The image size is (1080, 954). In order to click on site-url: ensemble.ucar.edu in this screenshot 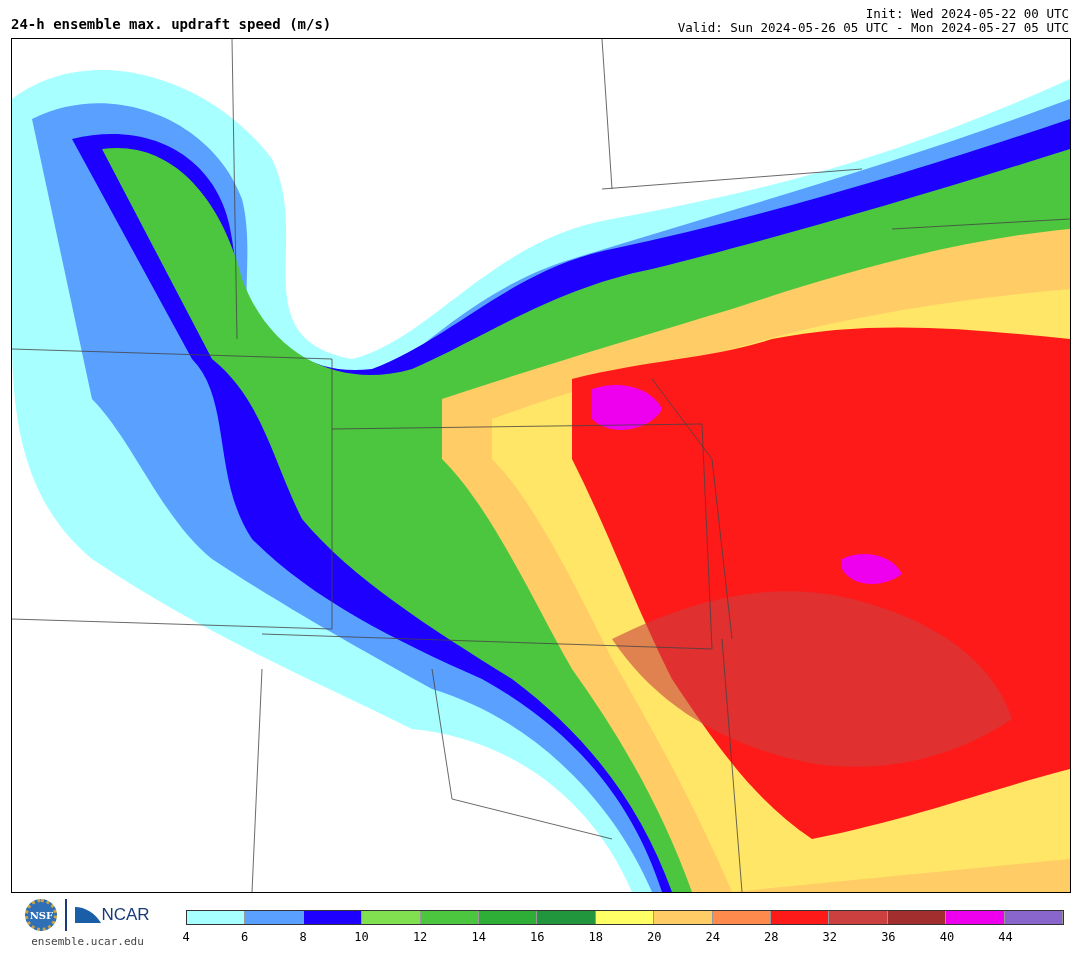, I will do `click(87, 941)`.